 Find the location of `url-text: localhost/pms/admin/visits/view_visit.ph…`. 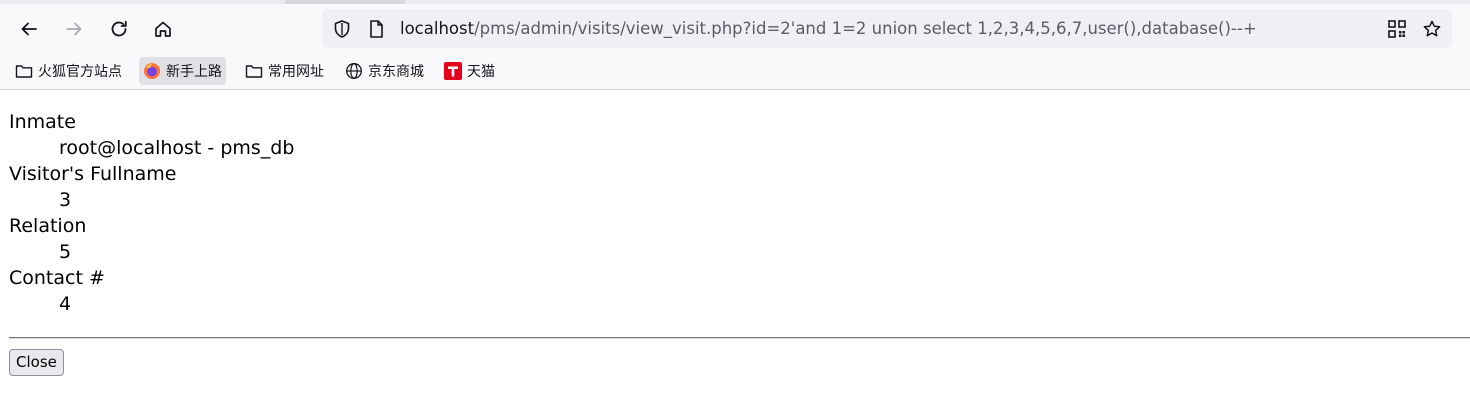

url-text: localhost/pms/admin/visits/view_visit.ph… is located at coordinates (828, 29).